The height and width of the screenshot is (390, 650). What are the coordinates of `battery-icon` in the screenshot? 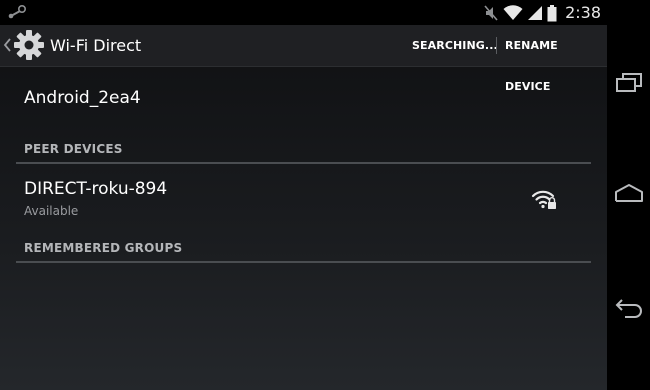 It's located at (552, 12).